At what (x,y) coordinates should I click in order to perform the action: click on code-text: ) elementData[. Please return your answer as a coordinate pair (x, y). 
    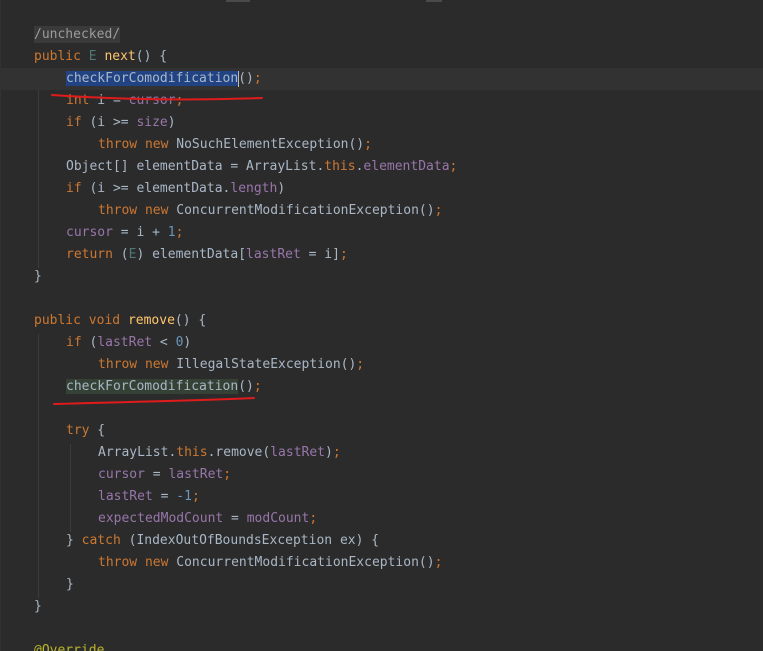
    Looking at the image, I should click on (191, 254).